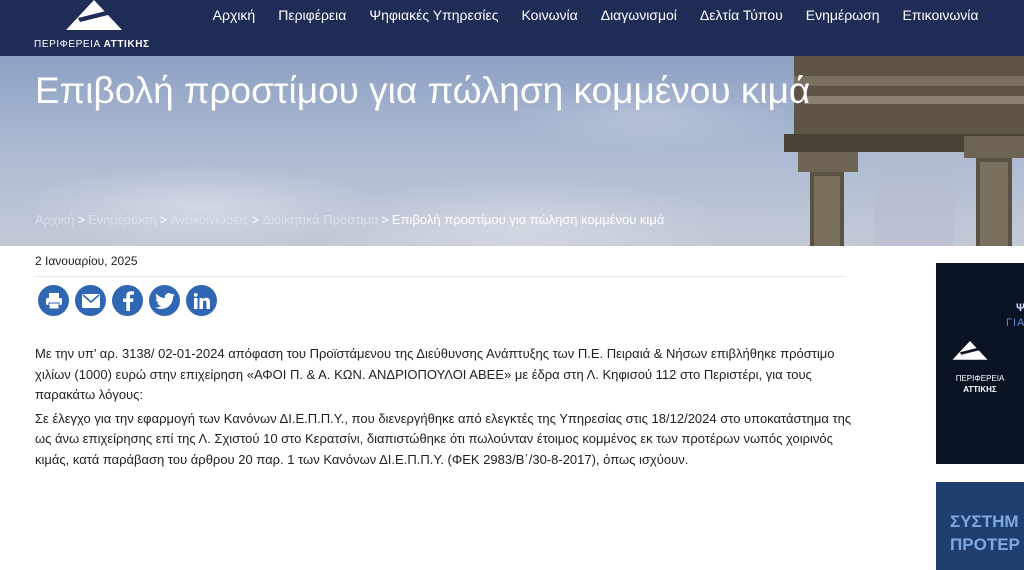 The image size is (1024, 570). Describe the element at coordinates (842, 16) in the screenshot. I see `nav-item-news: Ενημέρωση` at that location.